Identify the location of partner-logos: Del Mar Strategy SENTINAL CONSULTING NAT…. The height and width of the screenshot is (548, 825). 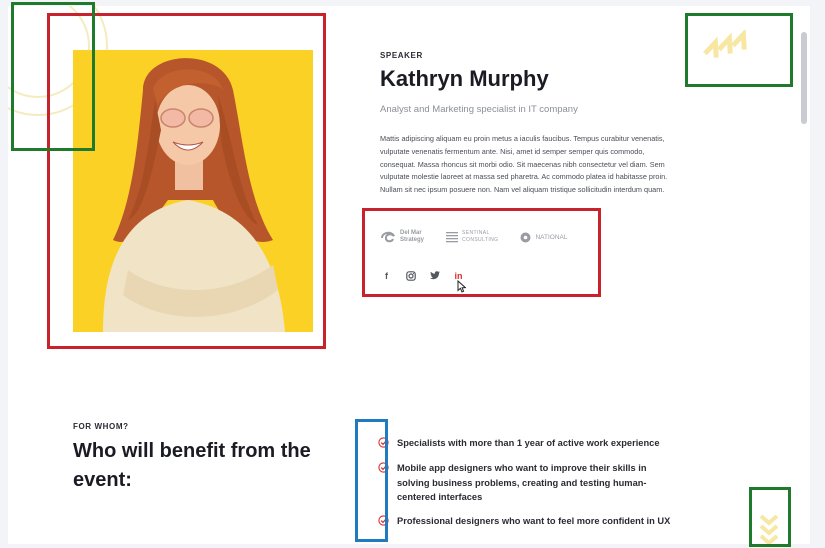
(473, 237).